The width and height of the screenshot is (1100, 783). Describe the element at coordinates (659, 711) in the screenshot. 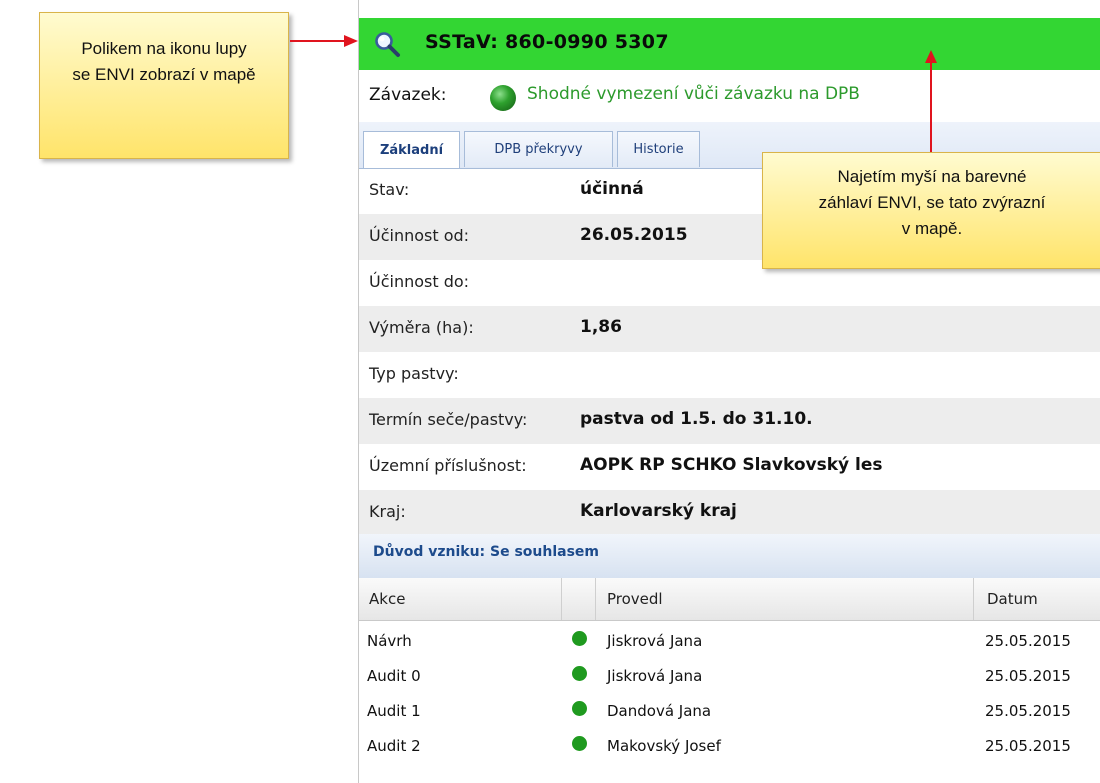

I see `cell-provedl: Dandová Jana` at that location.